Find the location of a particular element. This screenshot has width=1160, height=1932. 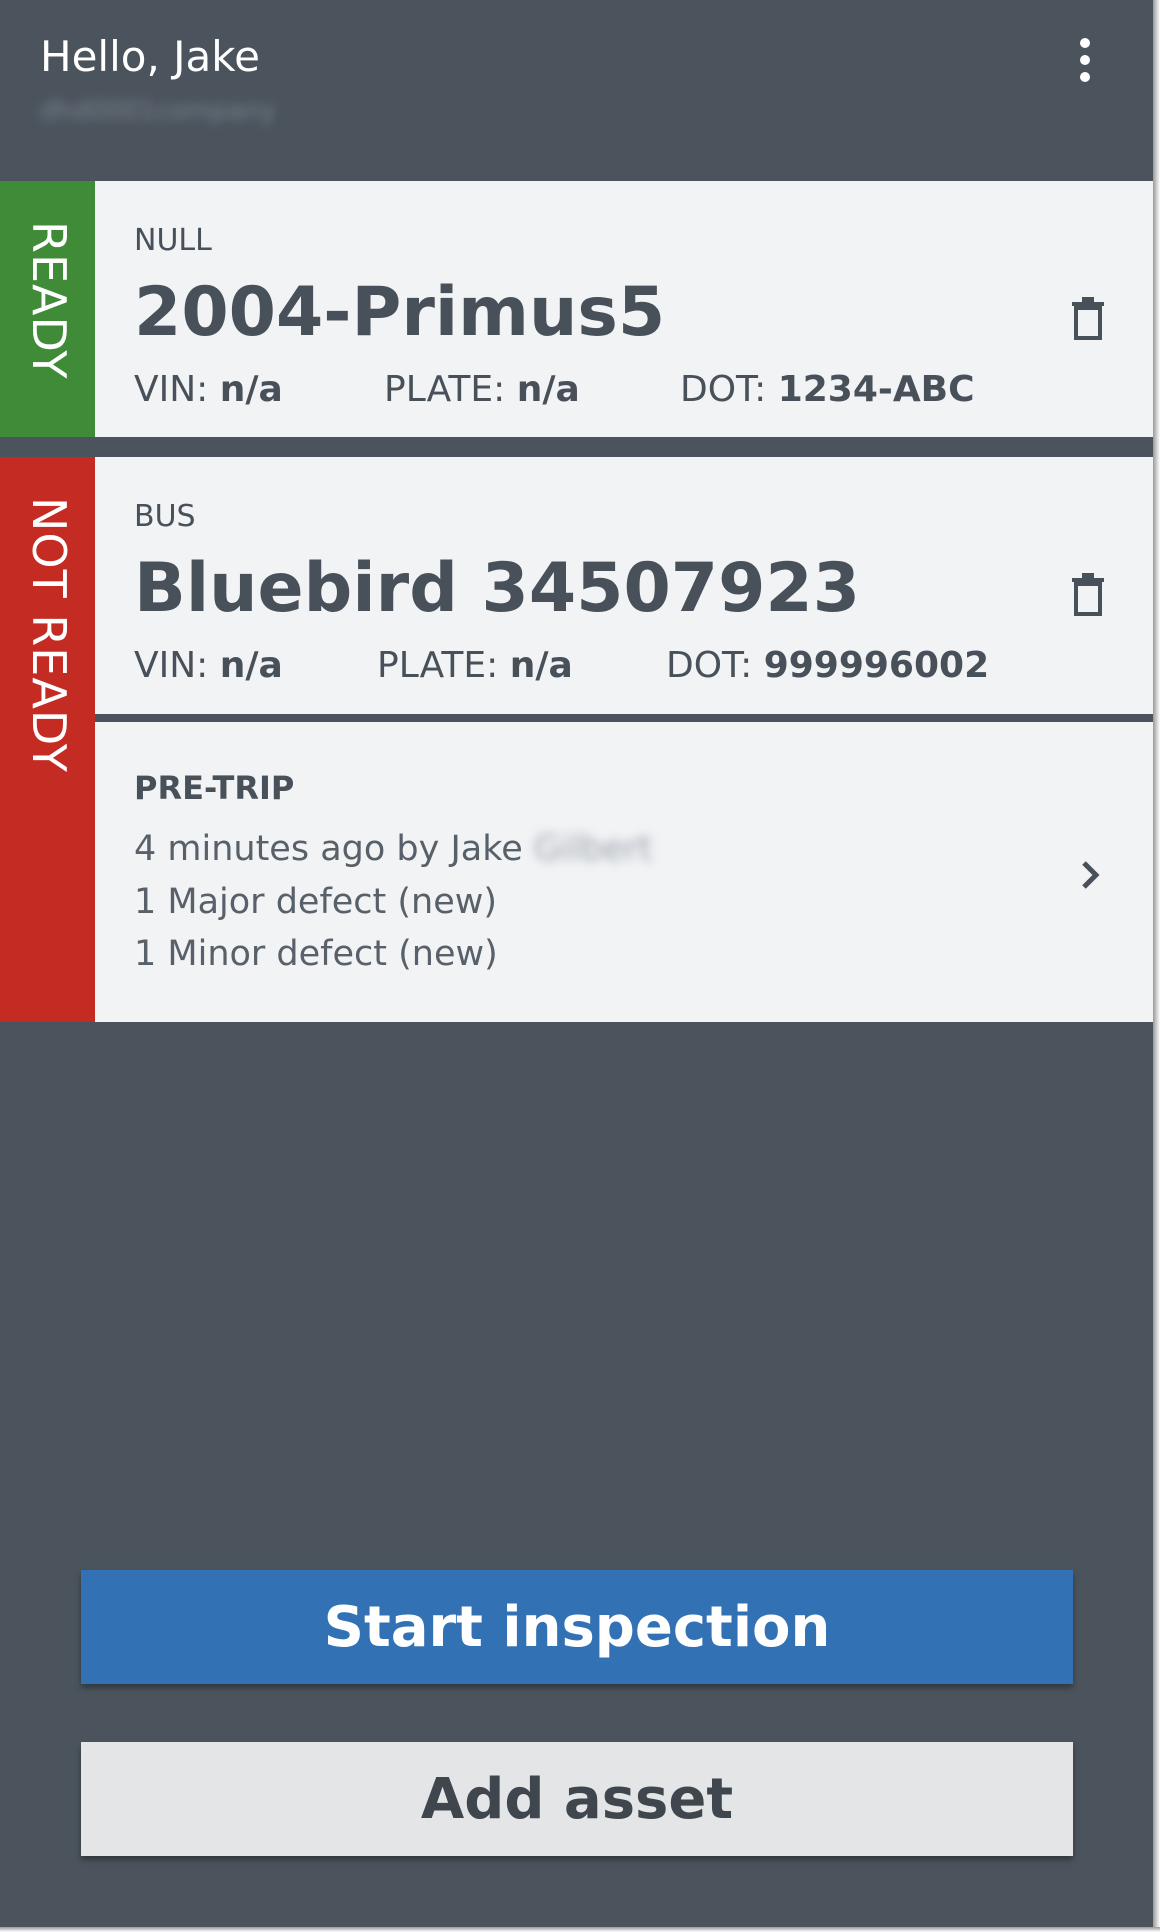

asset-type: NULL is located at coordinates (173, 240).